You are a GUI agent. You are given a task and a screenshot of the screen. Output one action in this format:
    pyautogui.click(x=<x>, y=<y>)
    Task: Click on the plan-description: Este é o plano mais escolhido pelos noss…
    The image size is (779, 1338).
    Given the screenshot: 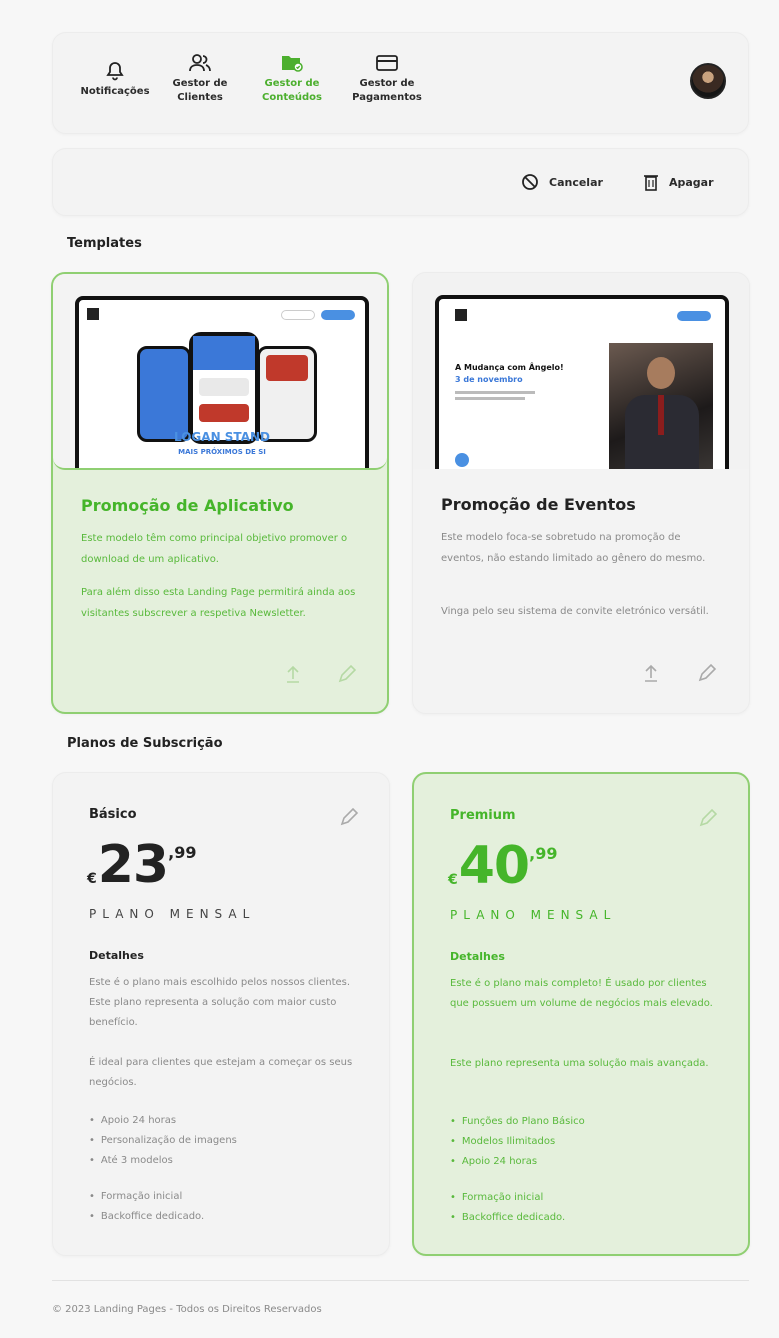 What is the action you would take?
    pyautogui.click(x=220, y=1002)
    